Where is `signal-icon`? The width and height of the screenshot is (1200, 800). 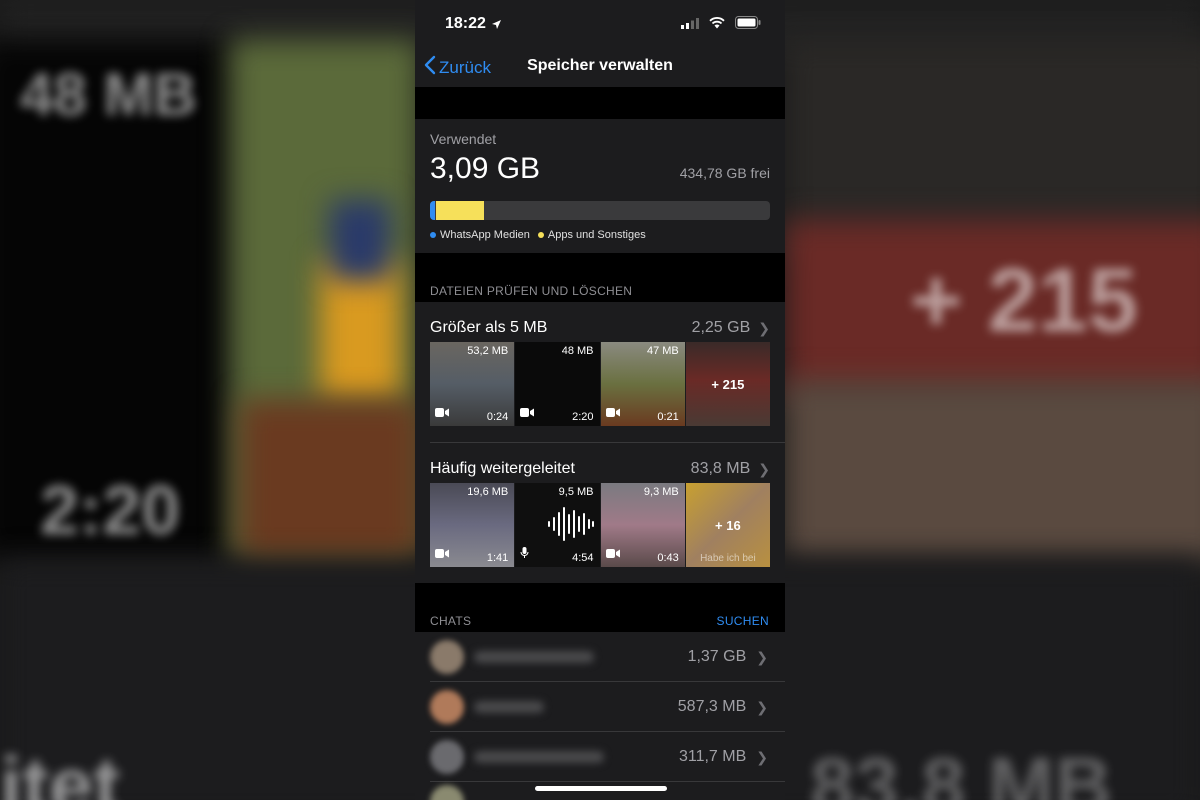 signal-icon is located at coordinates (690, 25).